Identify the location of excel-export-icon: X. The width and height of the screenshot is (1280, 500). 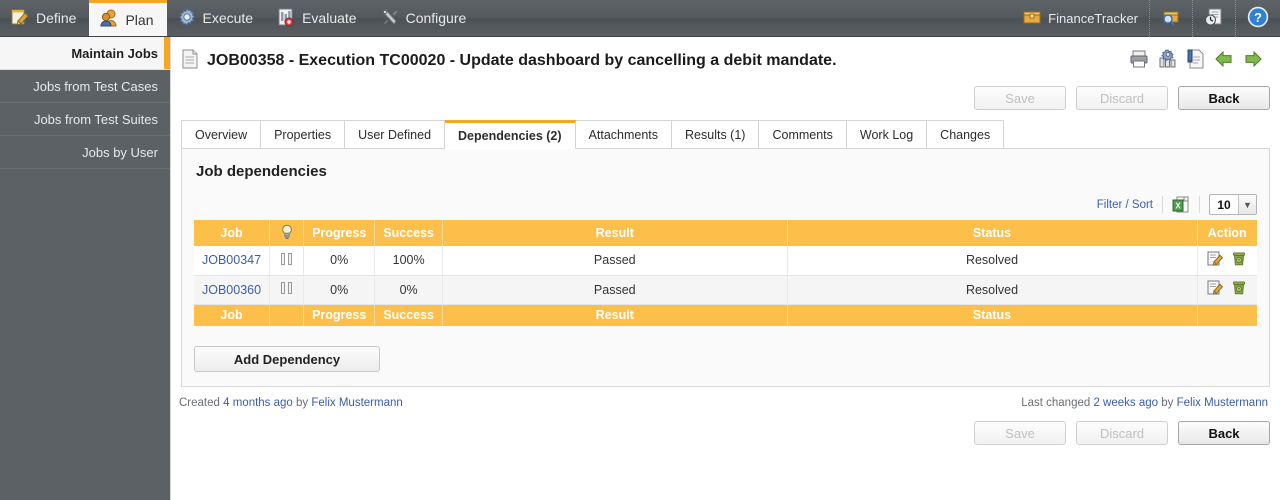
(1181, 205).